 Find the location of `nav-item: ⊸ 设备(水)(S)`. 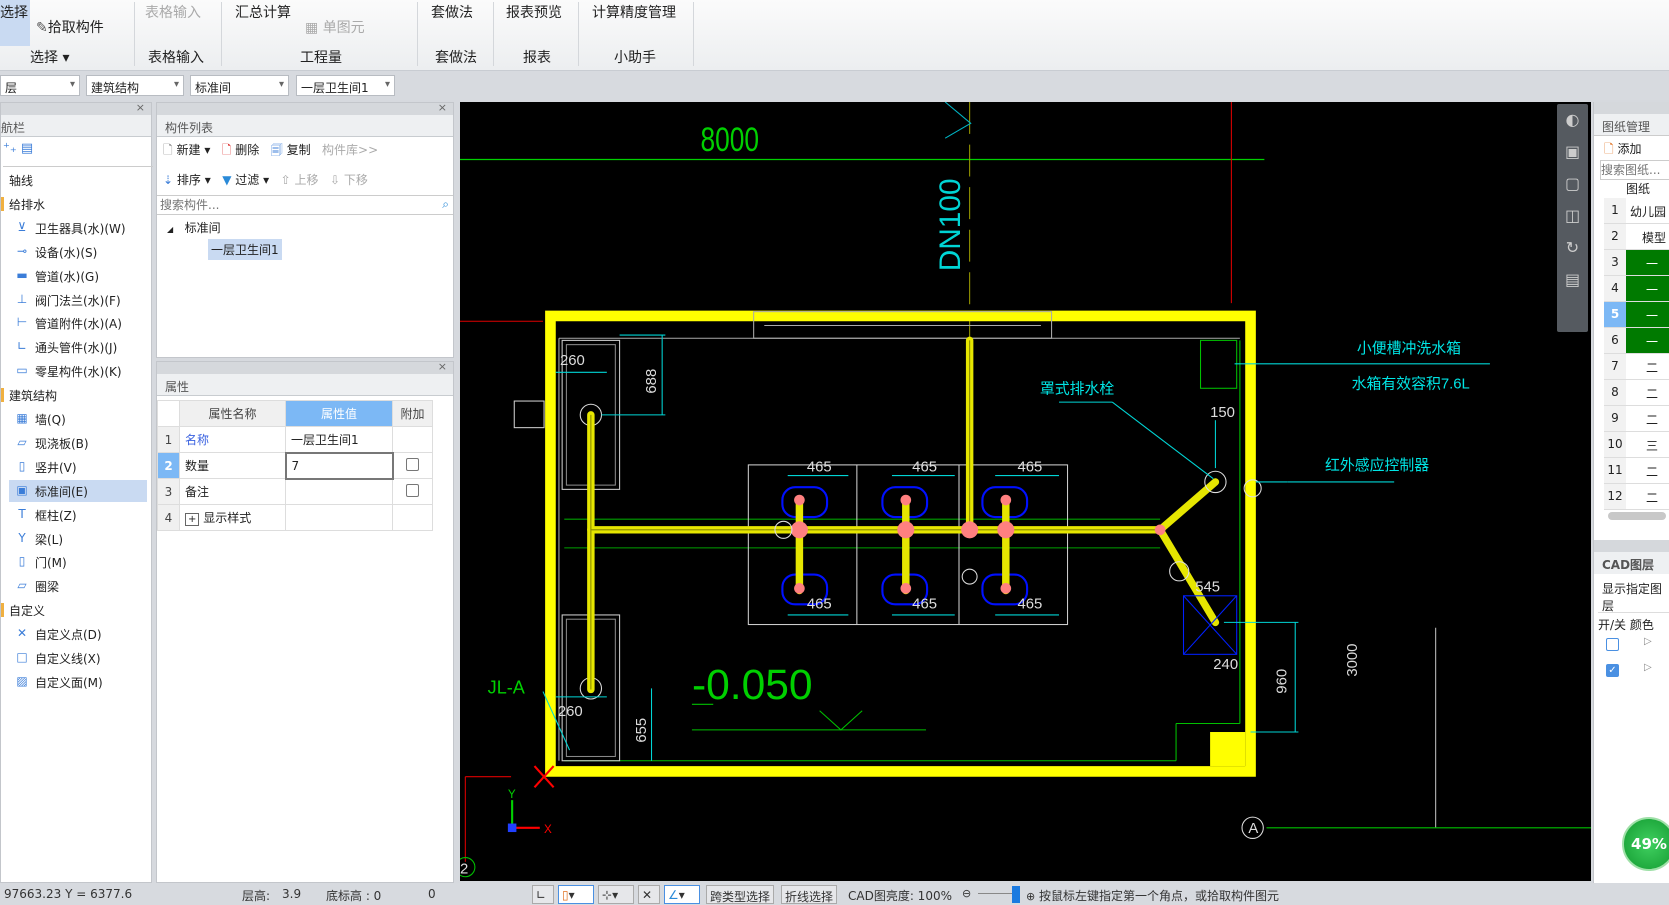

nav-item: ⊸ 设备(水)(S) is located at coordinates (74, 252).